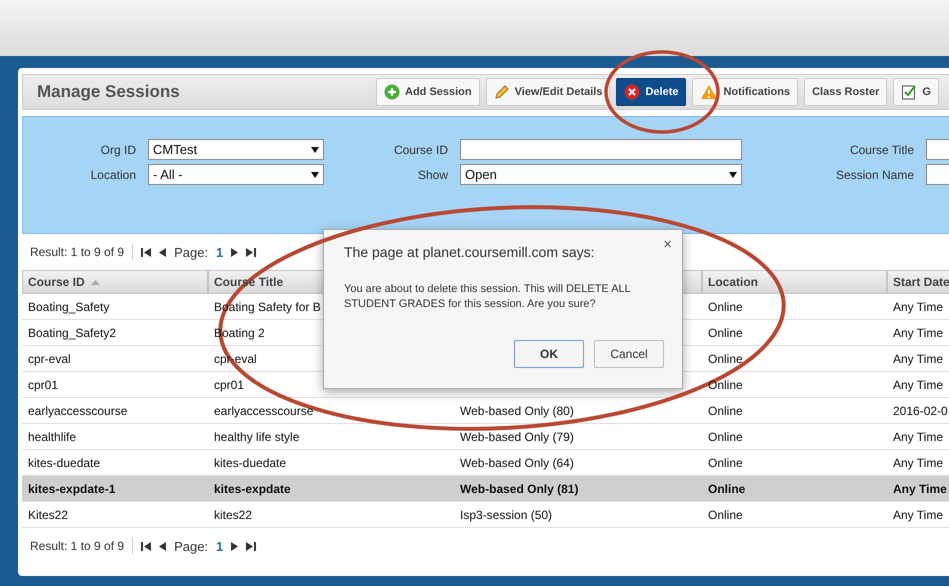  What do you see at coordinates (517, 463) in the screenshot?
I see `table-cell: Web-based Only (64)` at bounding box center [517, 463].